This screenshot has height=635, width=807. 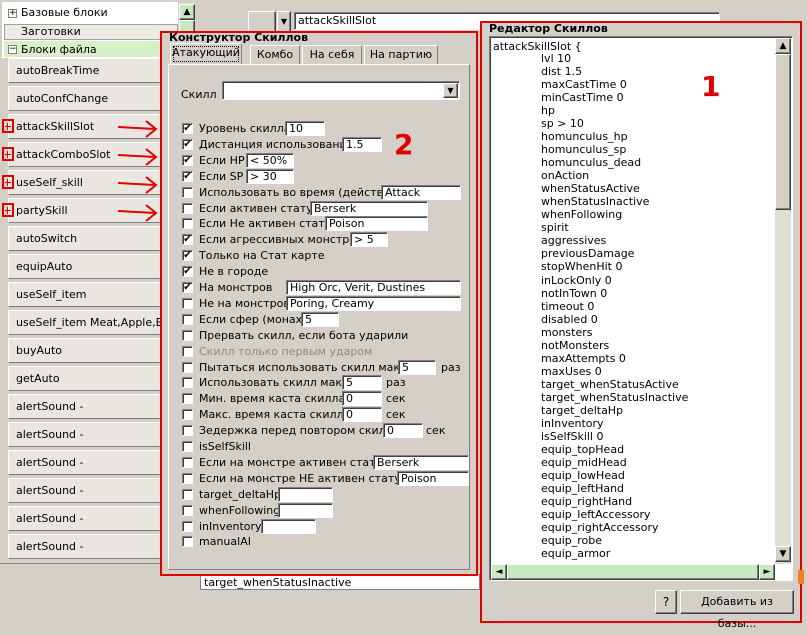 What do you see at coordinates (373, 303) in the screenshot?
I see `row-value-field: Poring, Creamy` at bounding box center [373, 303].